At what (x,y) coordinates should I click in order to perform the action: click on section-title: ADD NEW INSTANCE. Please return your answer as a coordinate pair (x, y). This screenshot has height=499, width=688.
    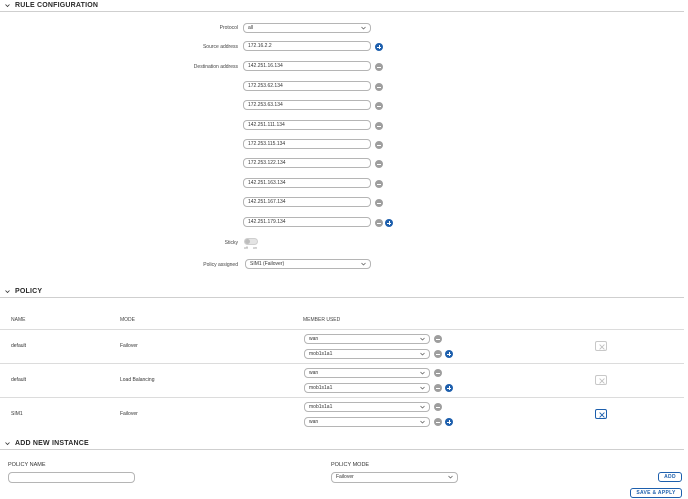
    Looking at the image, I should click on (52, 443).